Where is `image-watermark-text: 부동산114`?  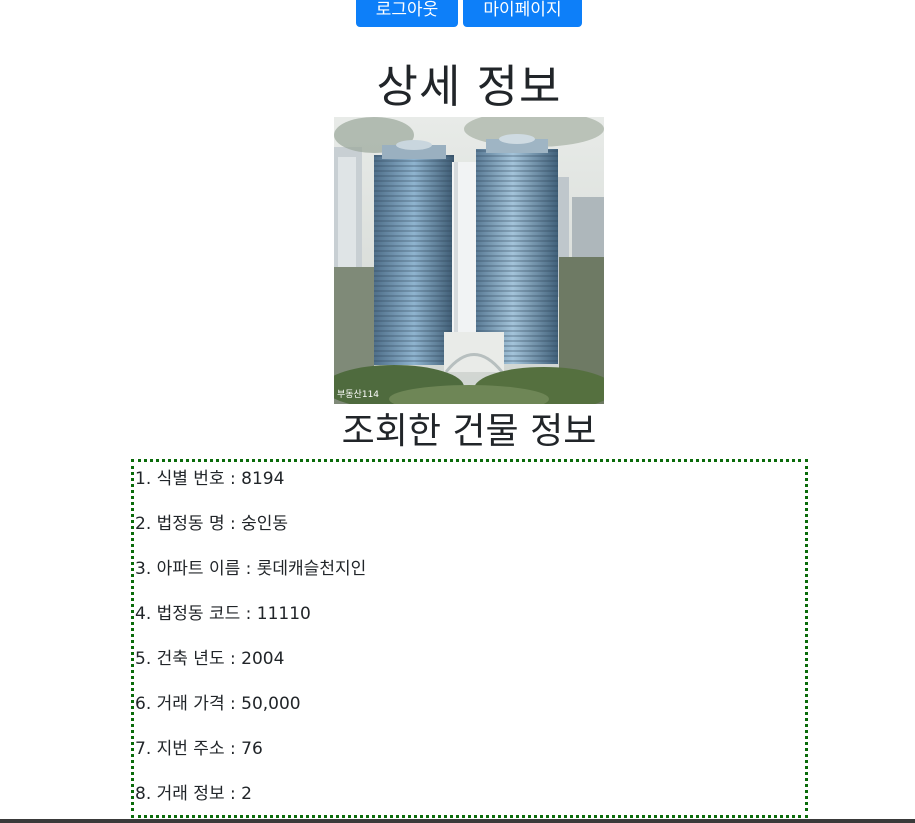 image-watermark-text: 부동산114 is located at coordinates (358, 394).